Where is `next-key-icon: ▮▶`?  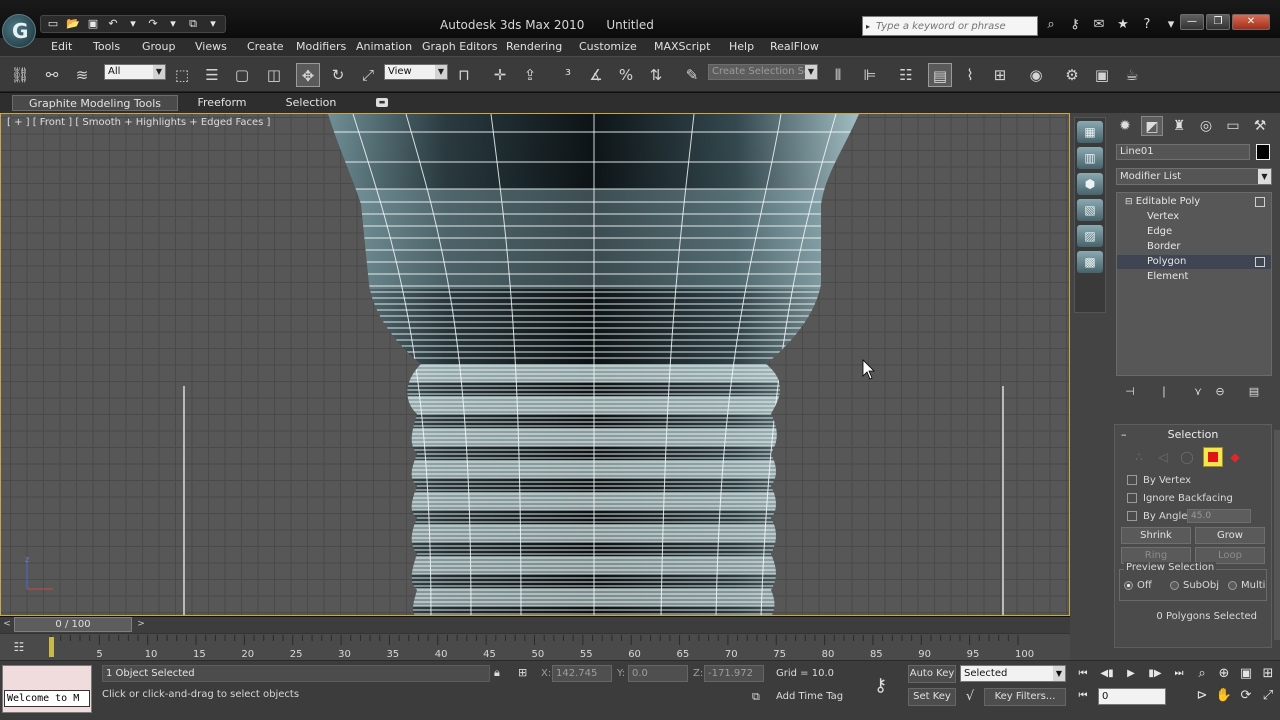 next-key-icon: ▮▶ is located at coordinates (1155, 674).